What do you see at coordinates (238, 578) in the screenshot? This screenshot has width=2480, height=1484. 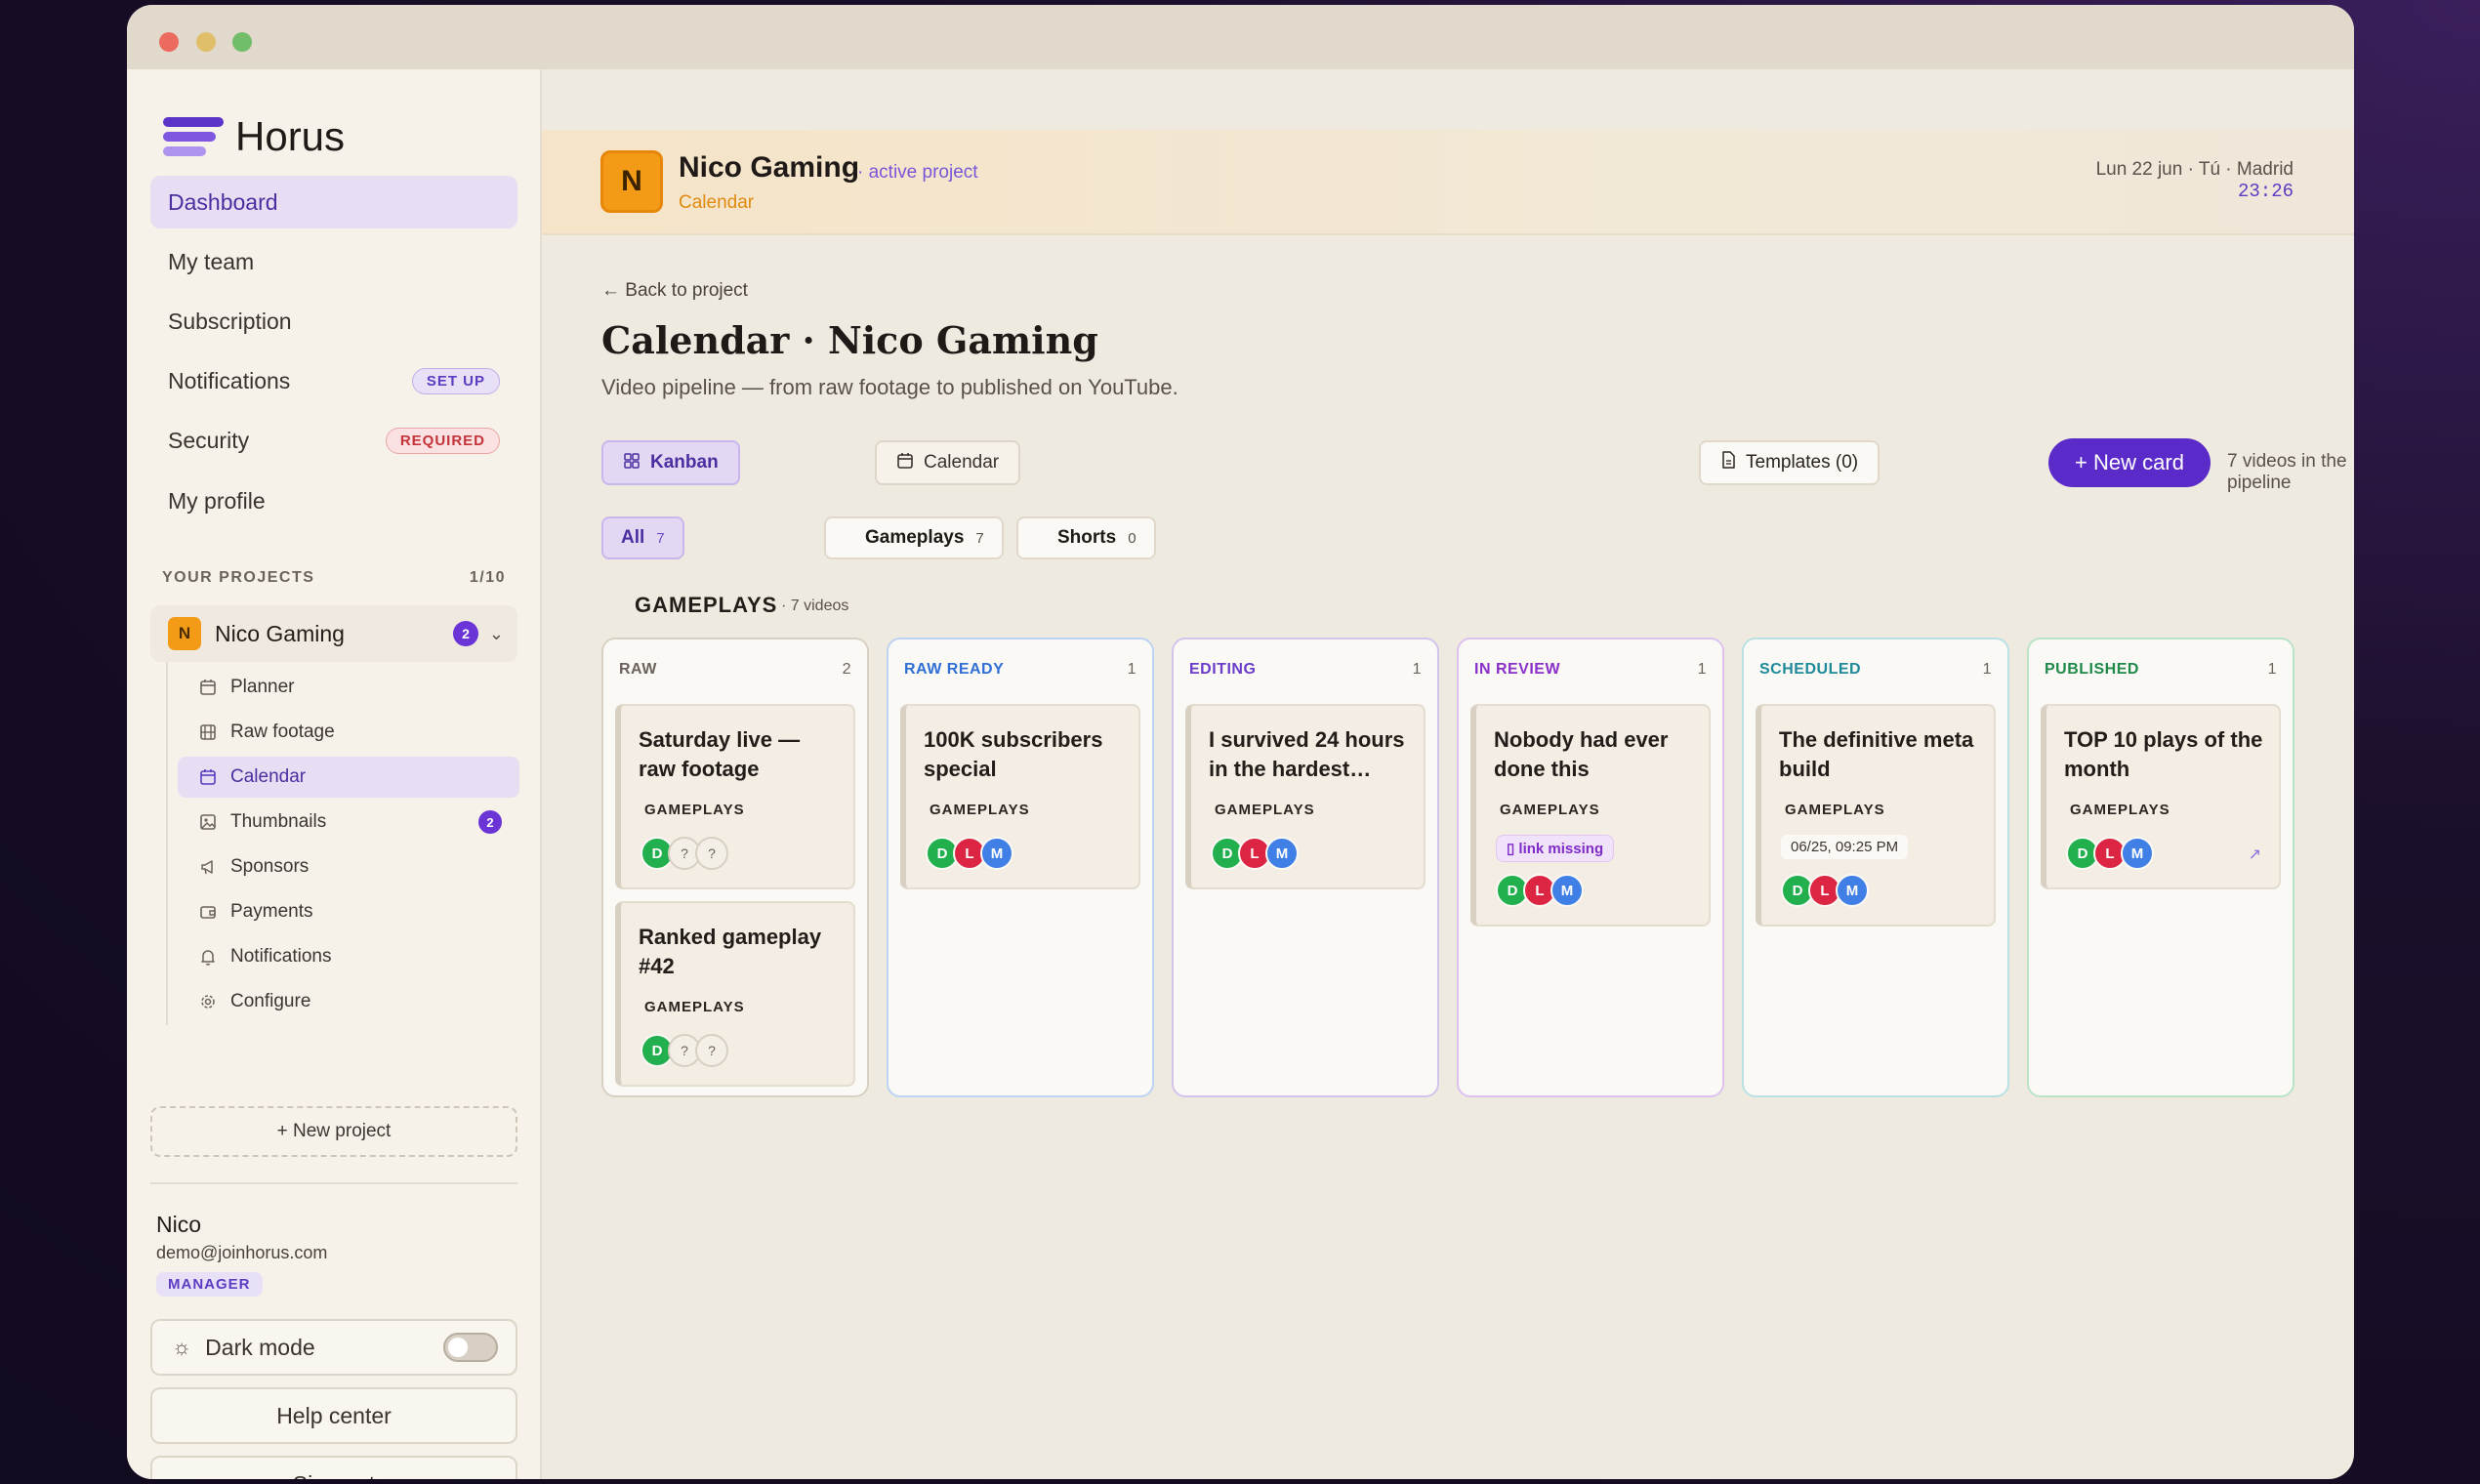 I see `projects-title: YOUR PROJECTS` at bounding box center [238, 578].